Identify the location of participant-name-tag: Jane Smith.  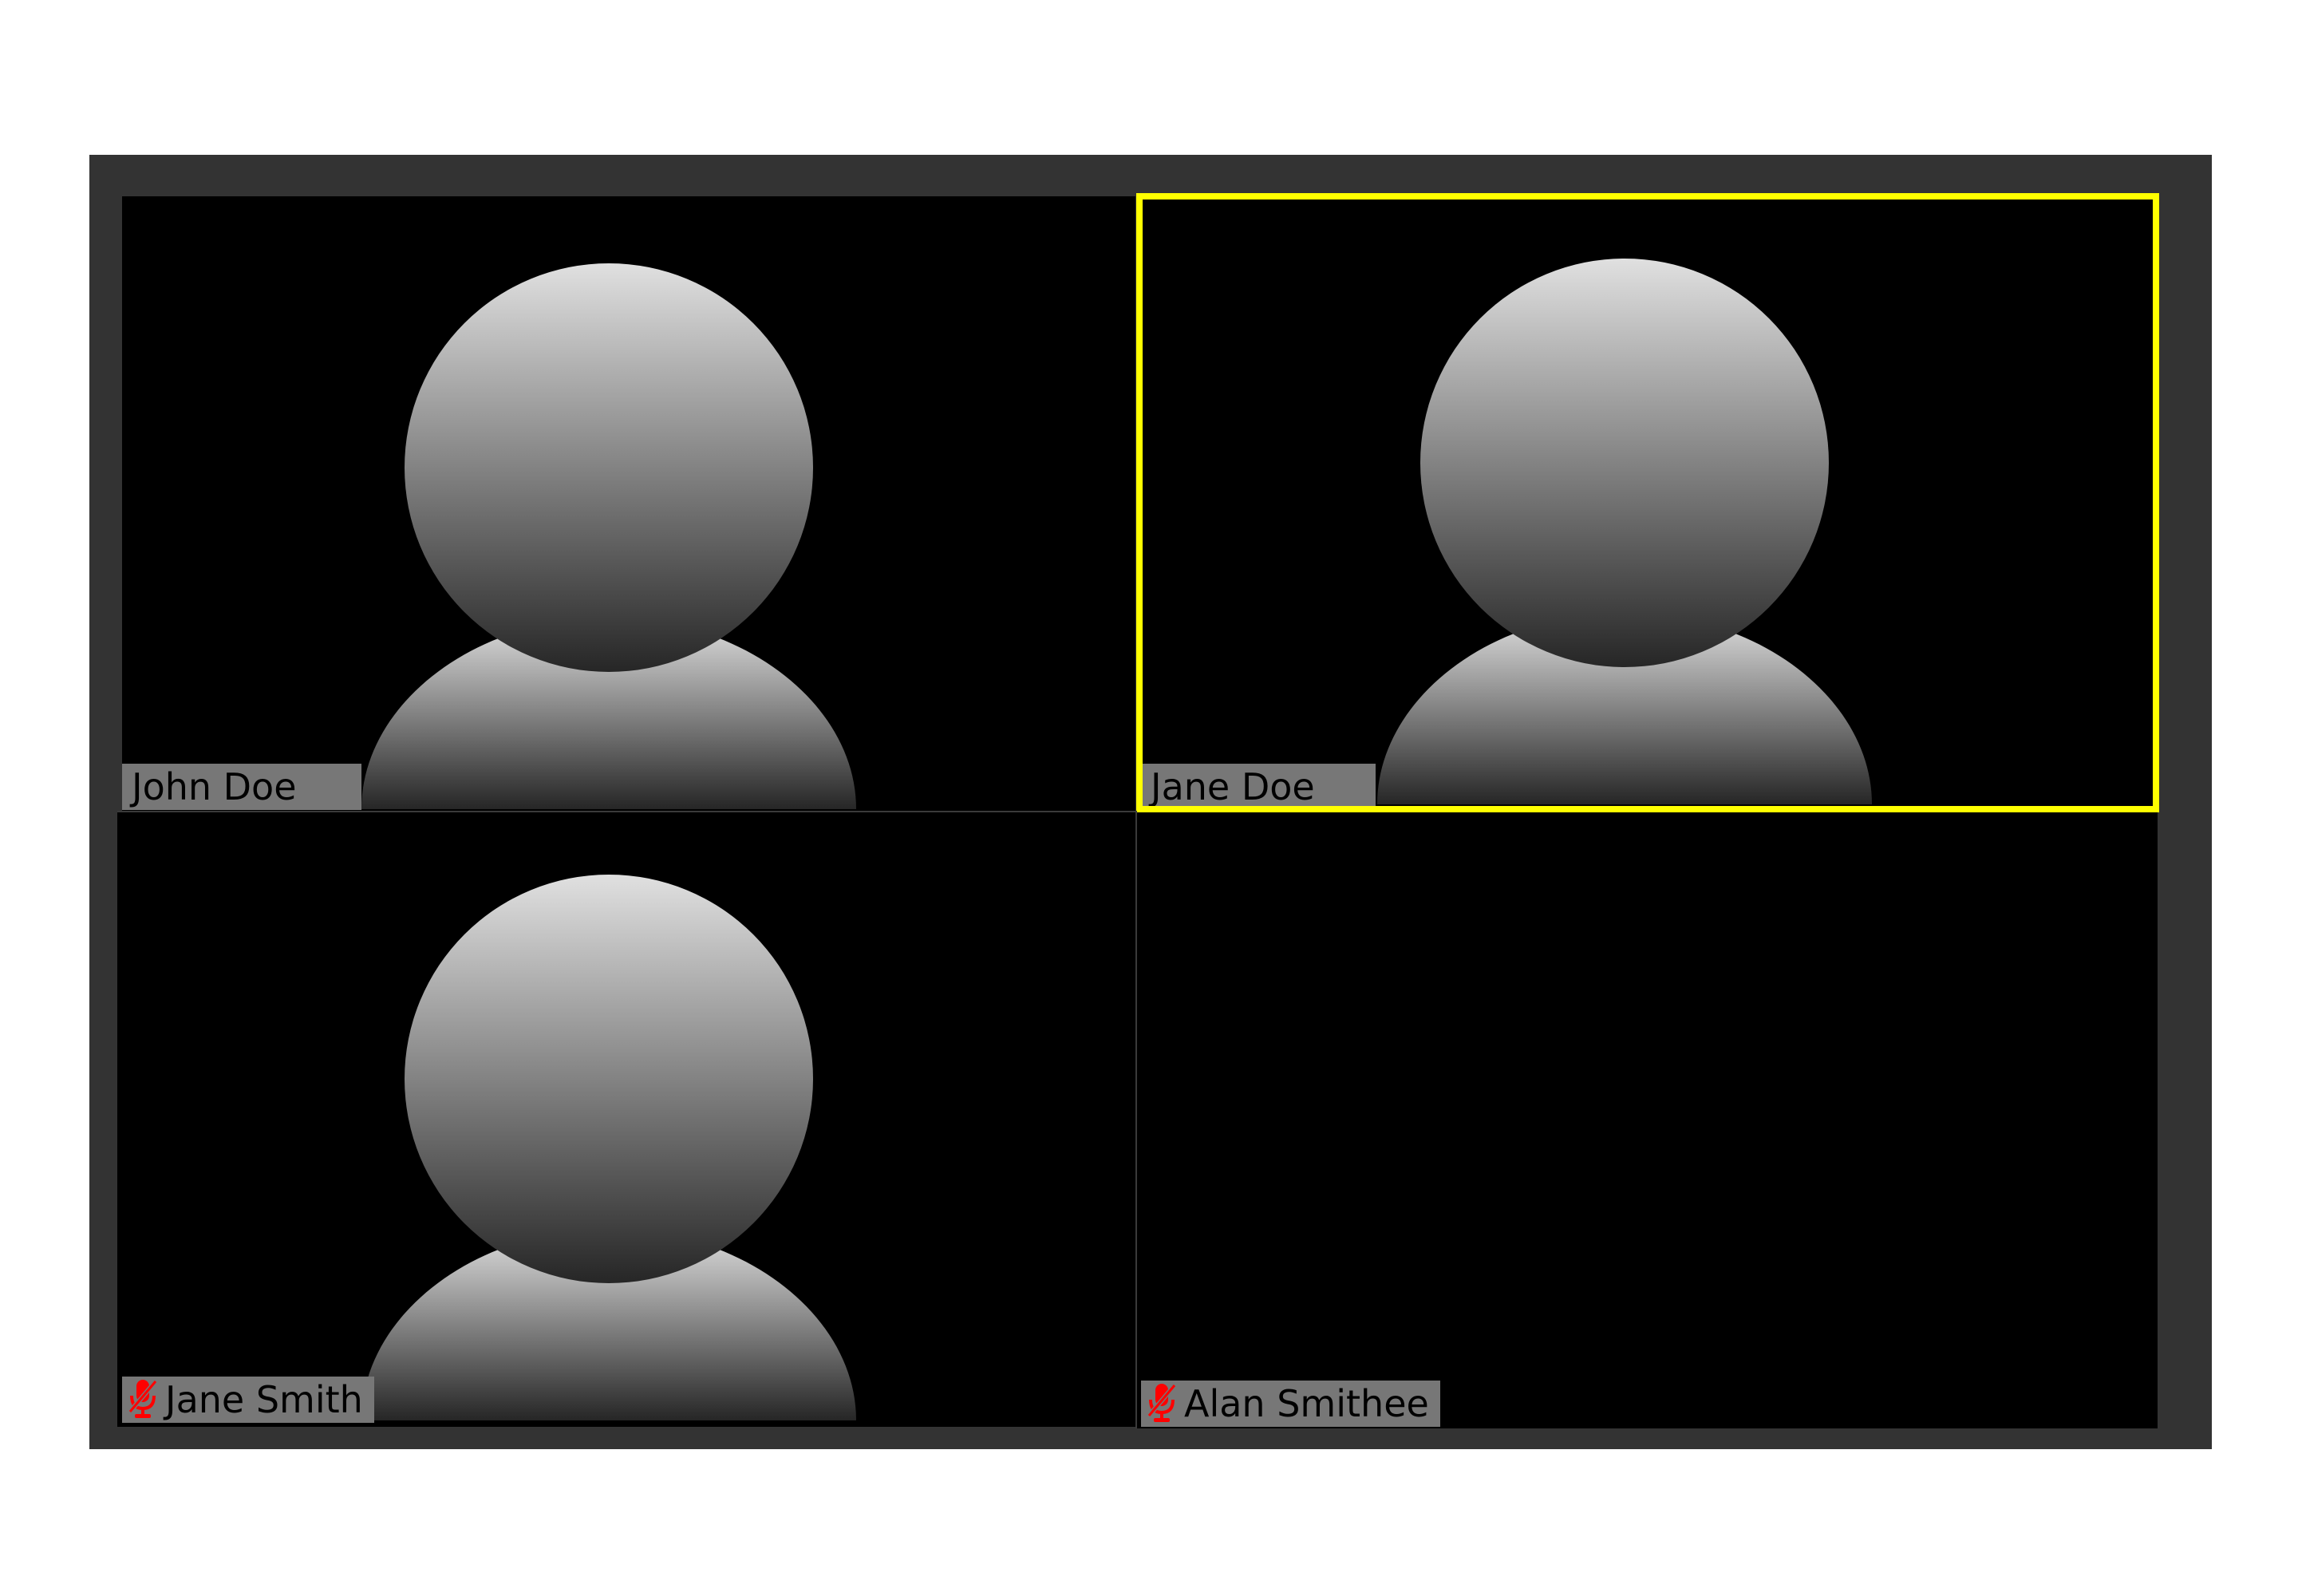
(248, 1400).